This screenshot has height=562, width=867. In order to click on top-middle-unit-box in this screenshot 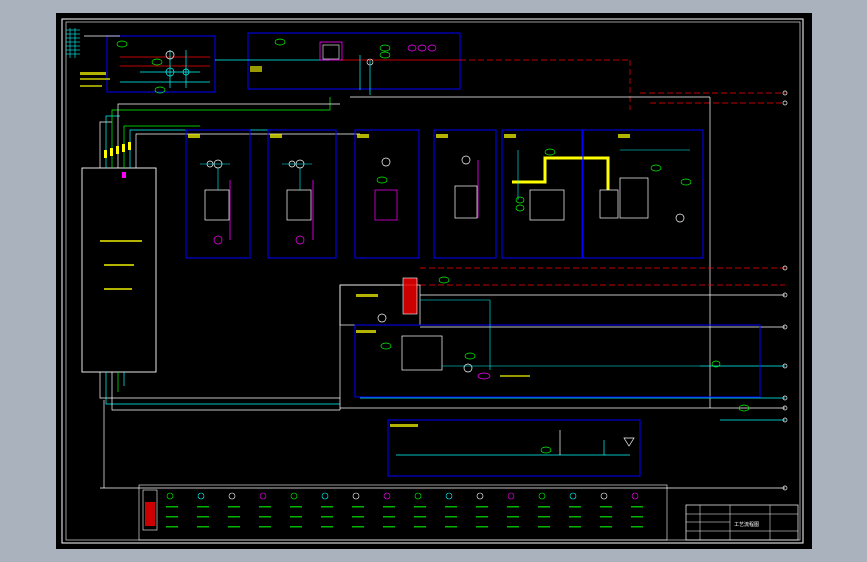, I will do `click(354, 61)`.